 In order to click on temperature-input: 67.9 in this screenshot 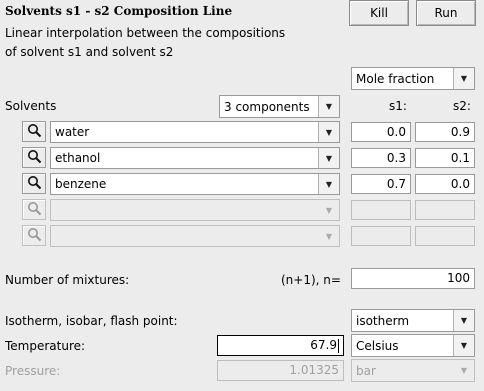, I will do `click(280, 345)`.